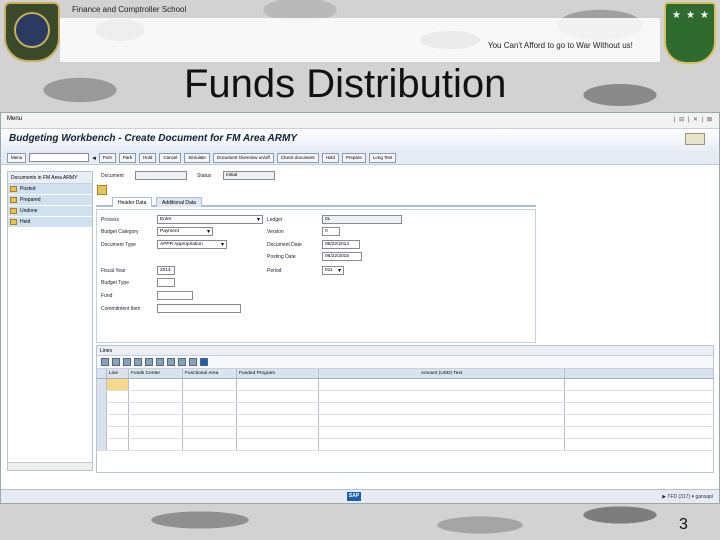 This screenshot has width=720, height=540. Describe the element at coordinates (204, 176) in the screenshot. I see `status-label: Status` at that location.